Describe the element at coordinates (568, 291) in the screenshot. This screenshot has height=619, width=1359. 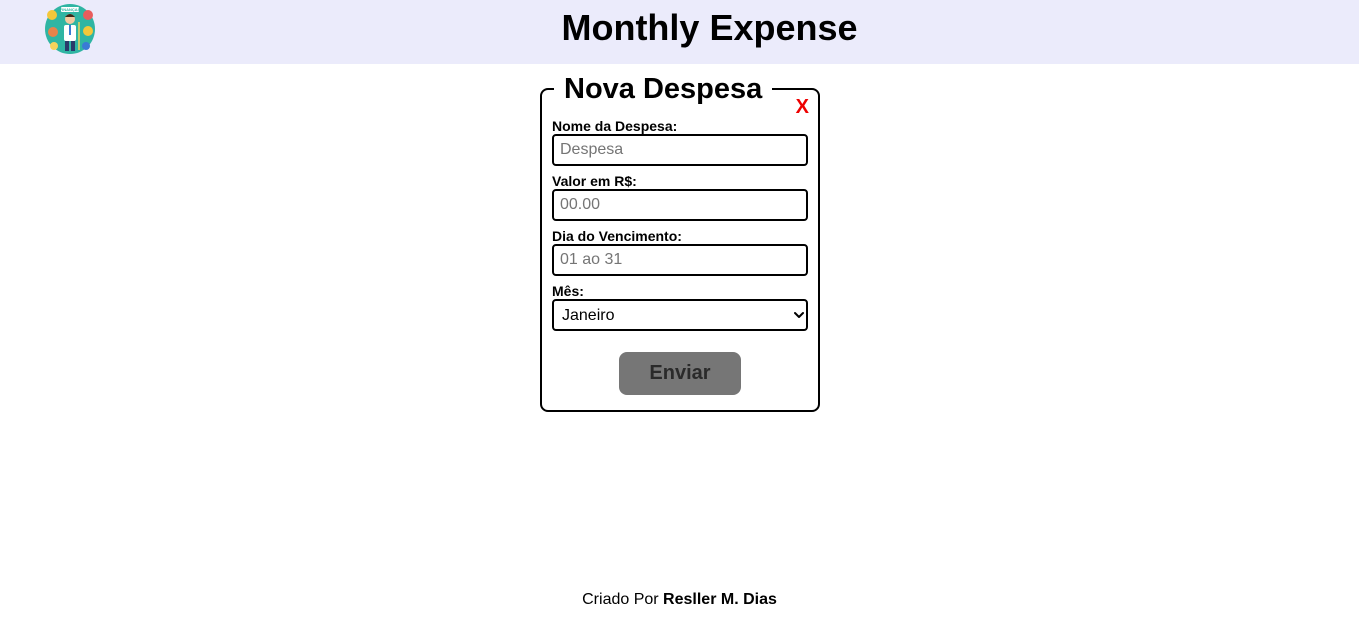
I see `month-label: Mês:` at that location.